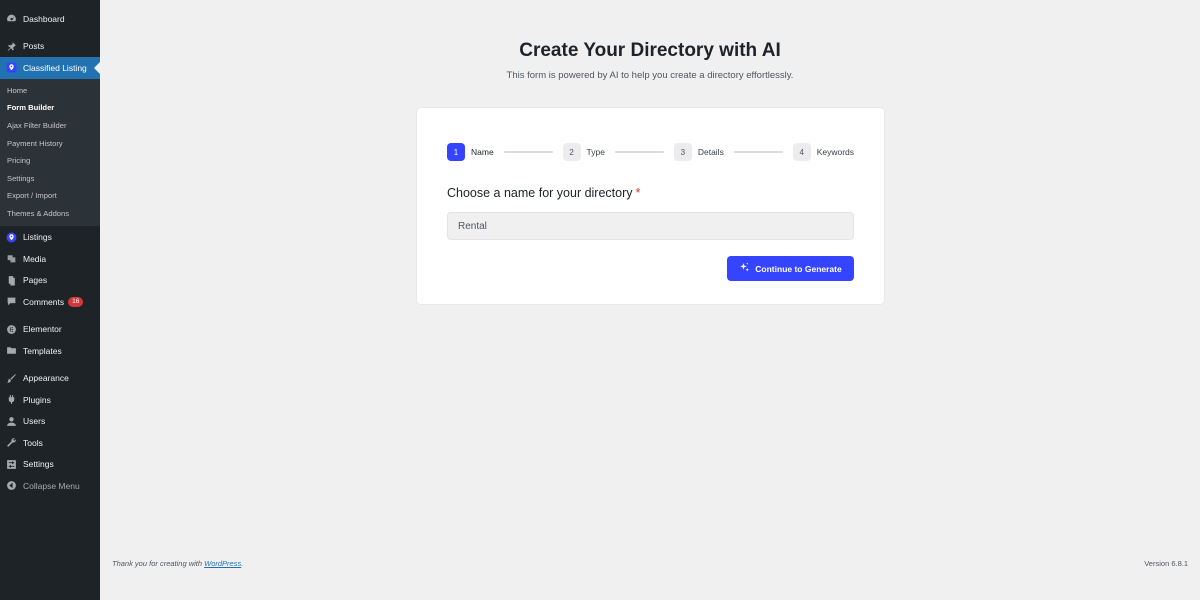 This screenshot has width=1200, height=600. What do you see at coordinates (33, 442) in the screenshot?
I see `menu-label: Tools` at bounding box center [33, 442].